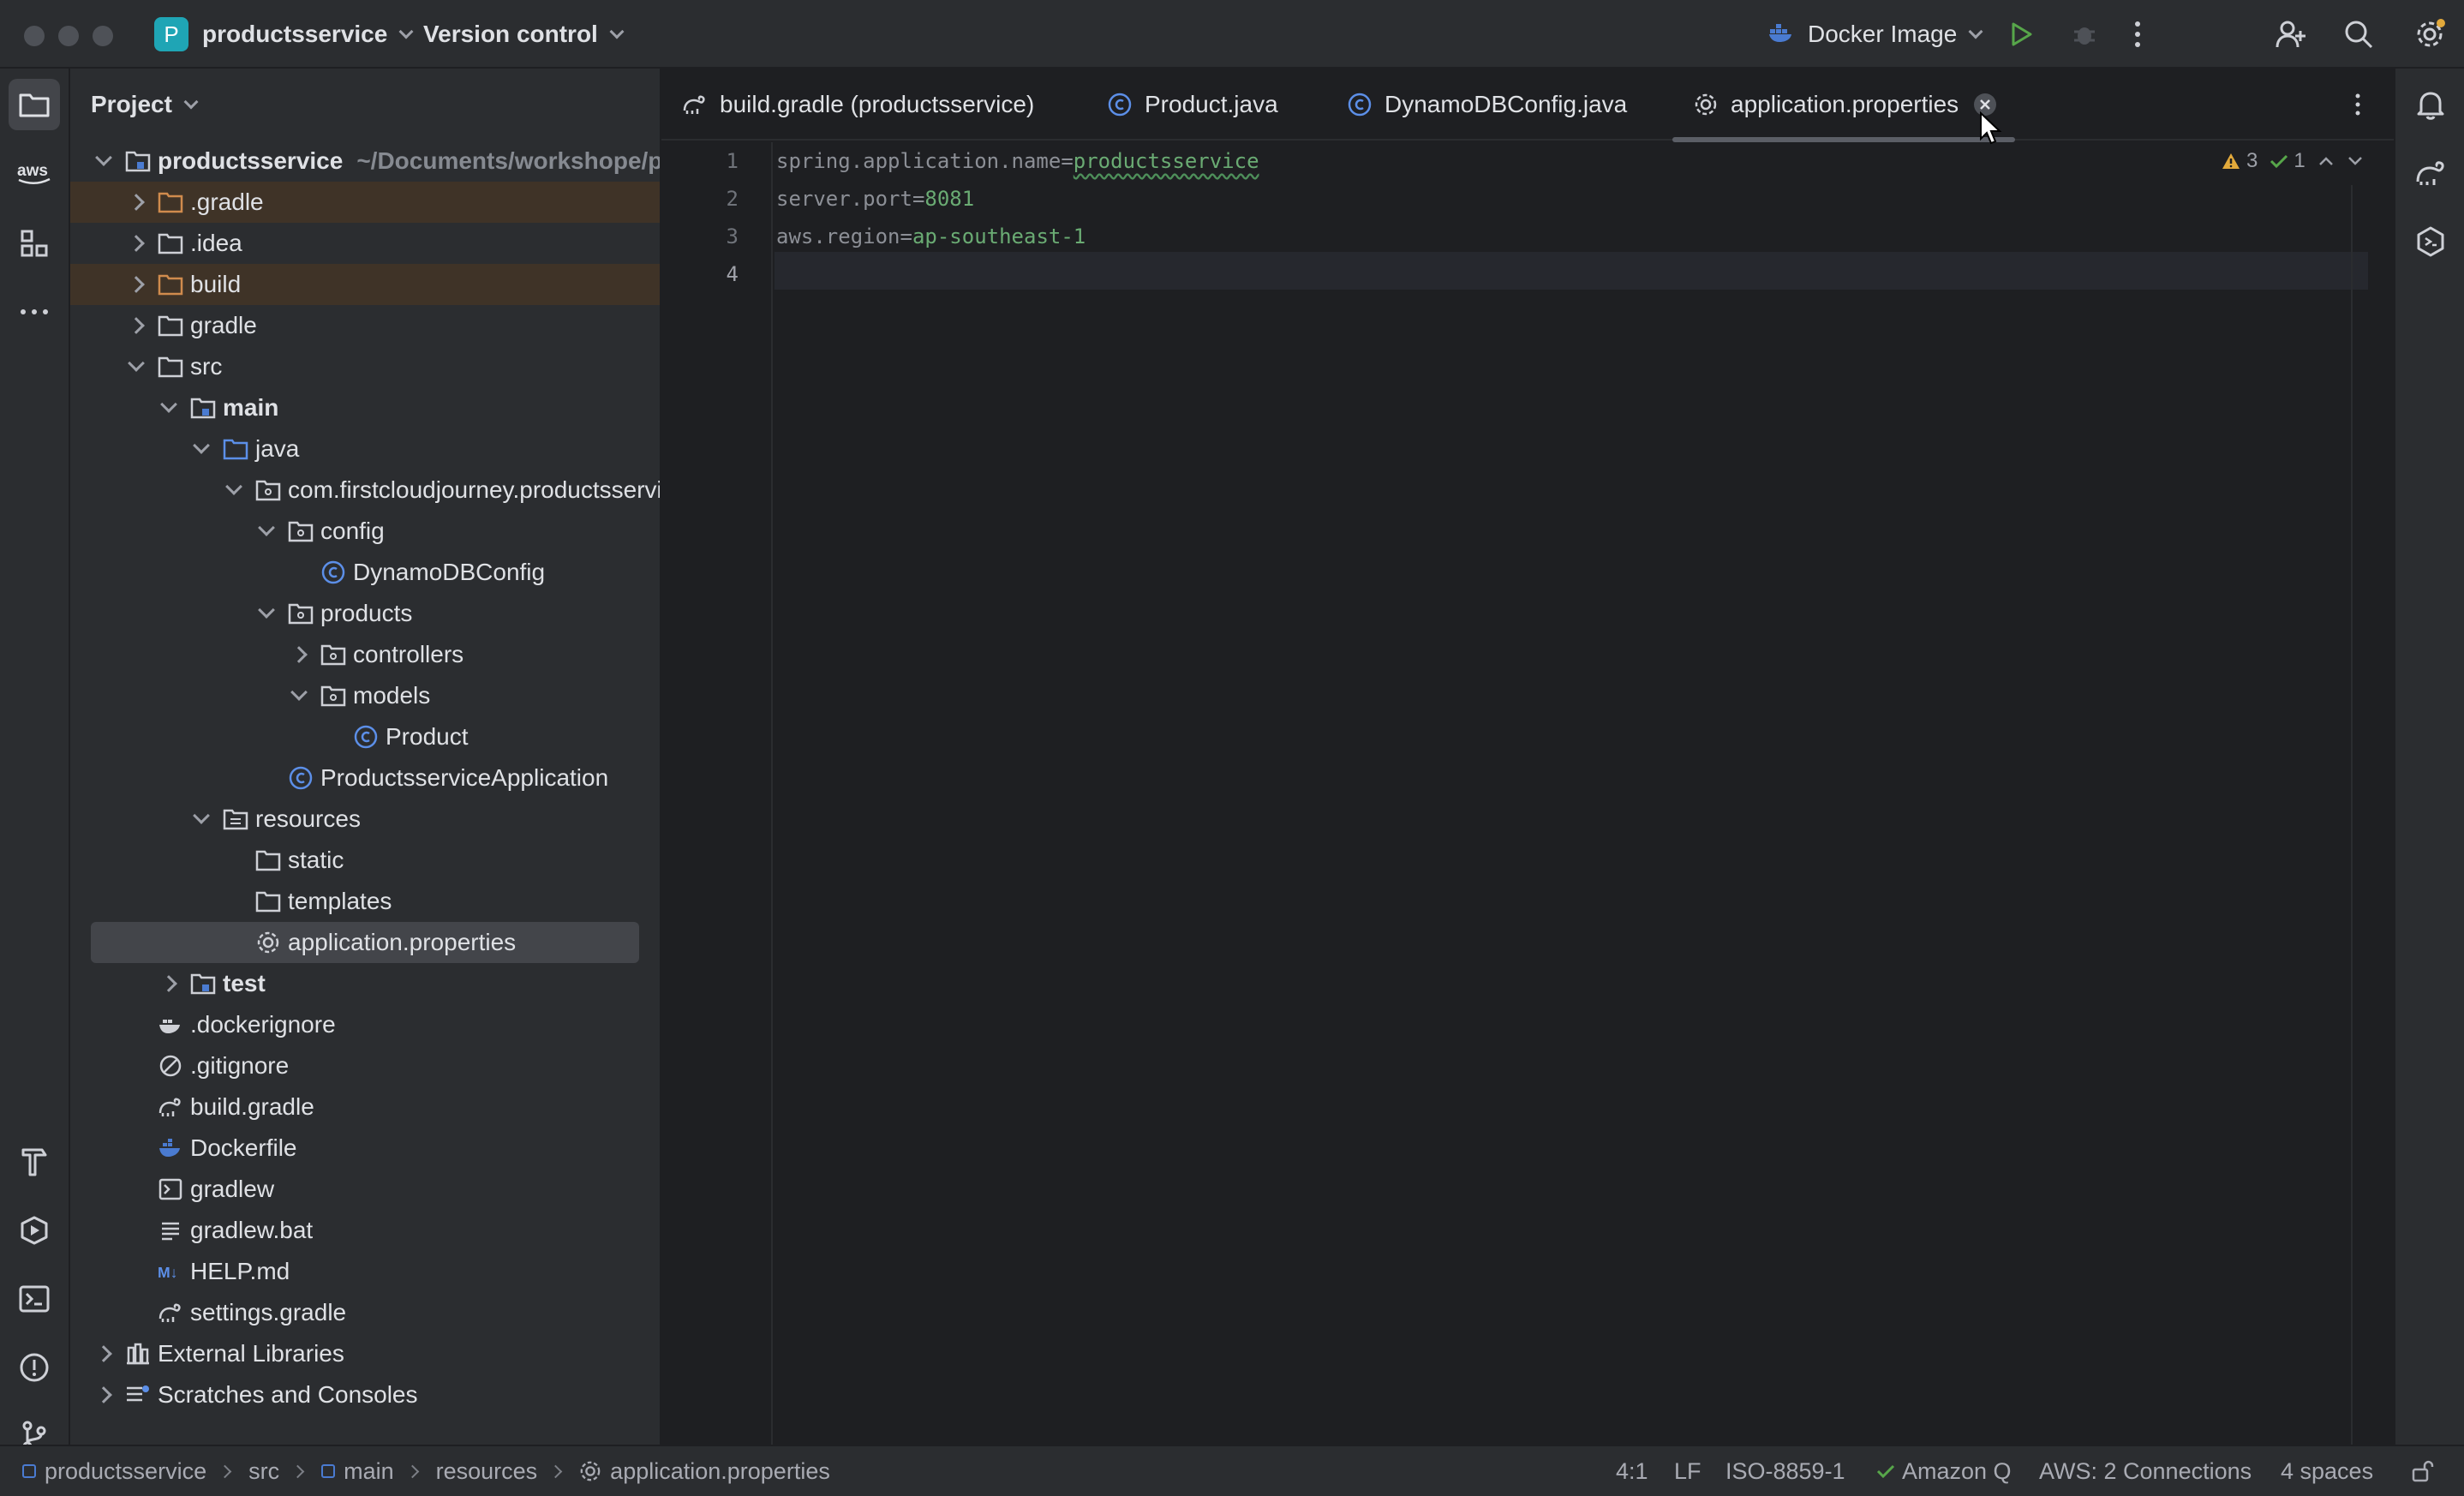  What do you see at coordinates (365, 366) in the screenshot?
I see `tree-row-src: src` at bounding box center [365, 366].